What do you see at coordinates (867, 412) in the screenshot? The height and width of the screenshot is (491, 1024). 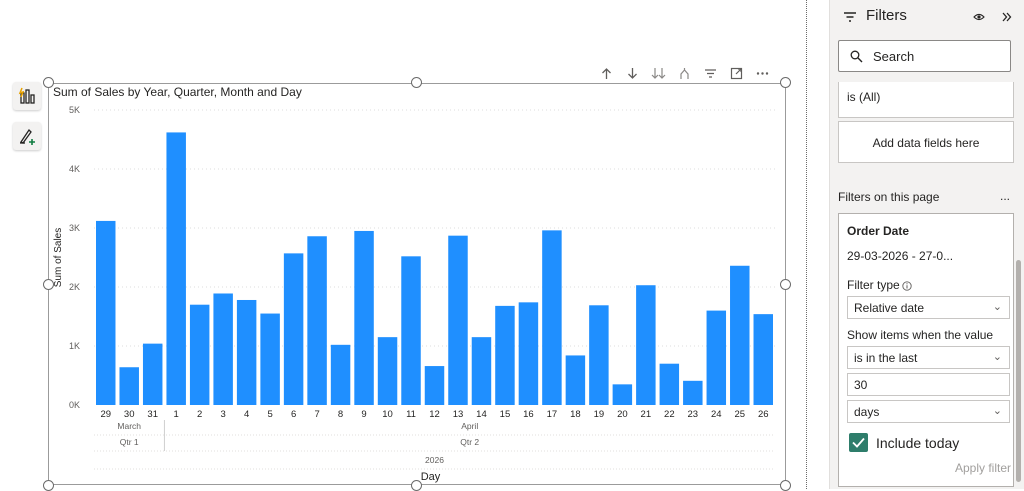 I see `unit-value: days` at bounding box center [867, 412].